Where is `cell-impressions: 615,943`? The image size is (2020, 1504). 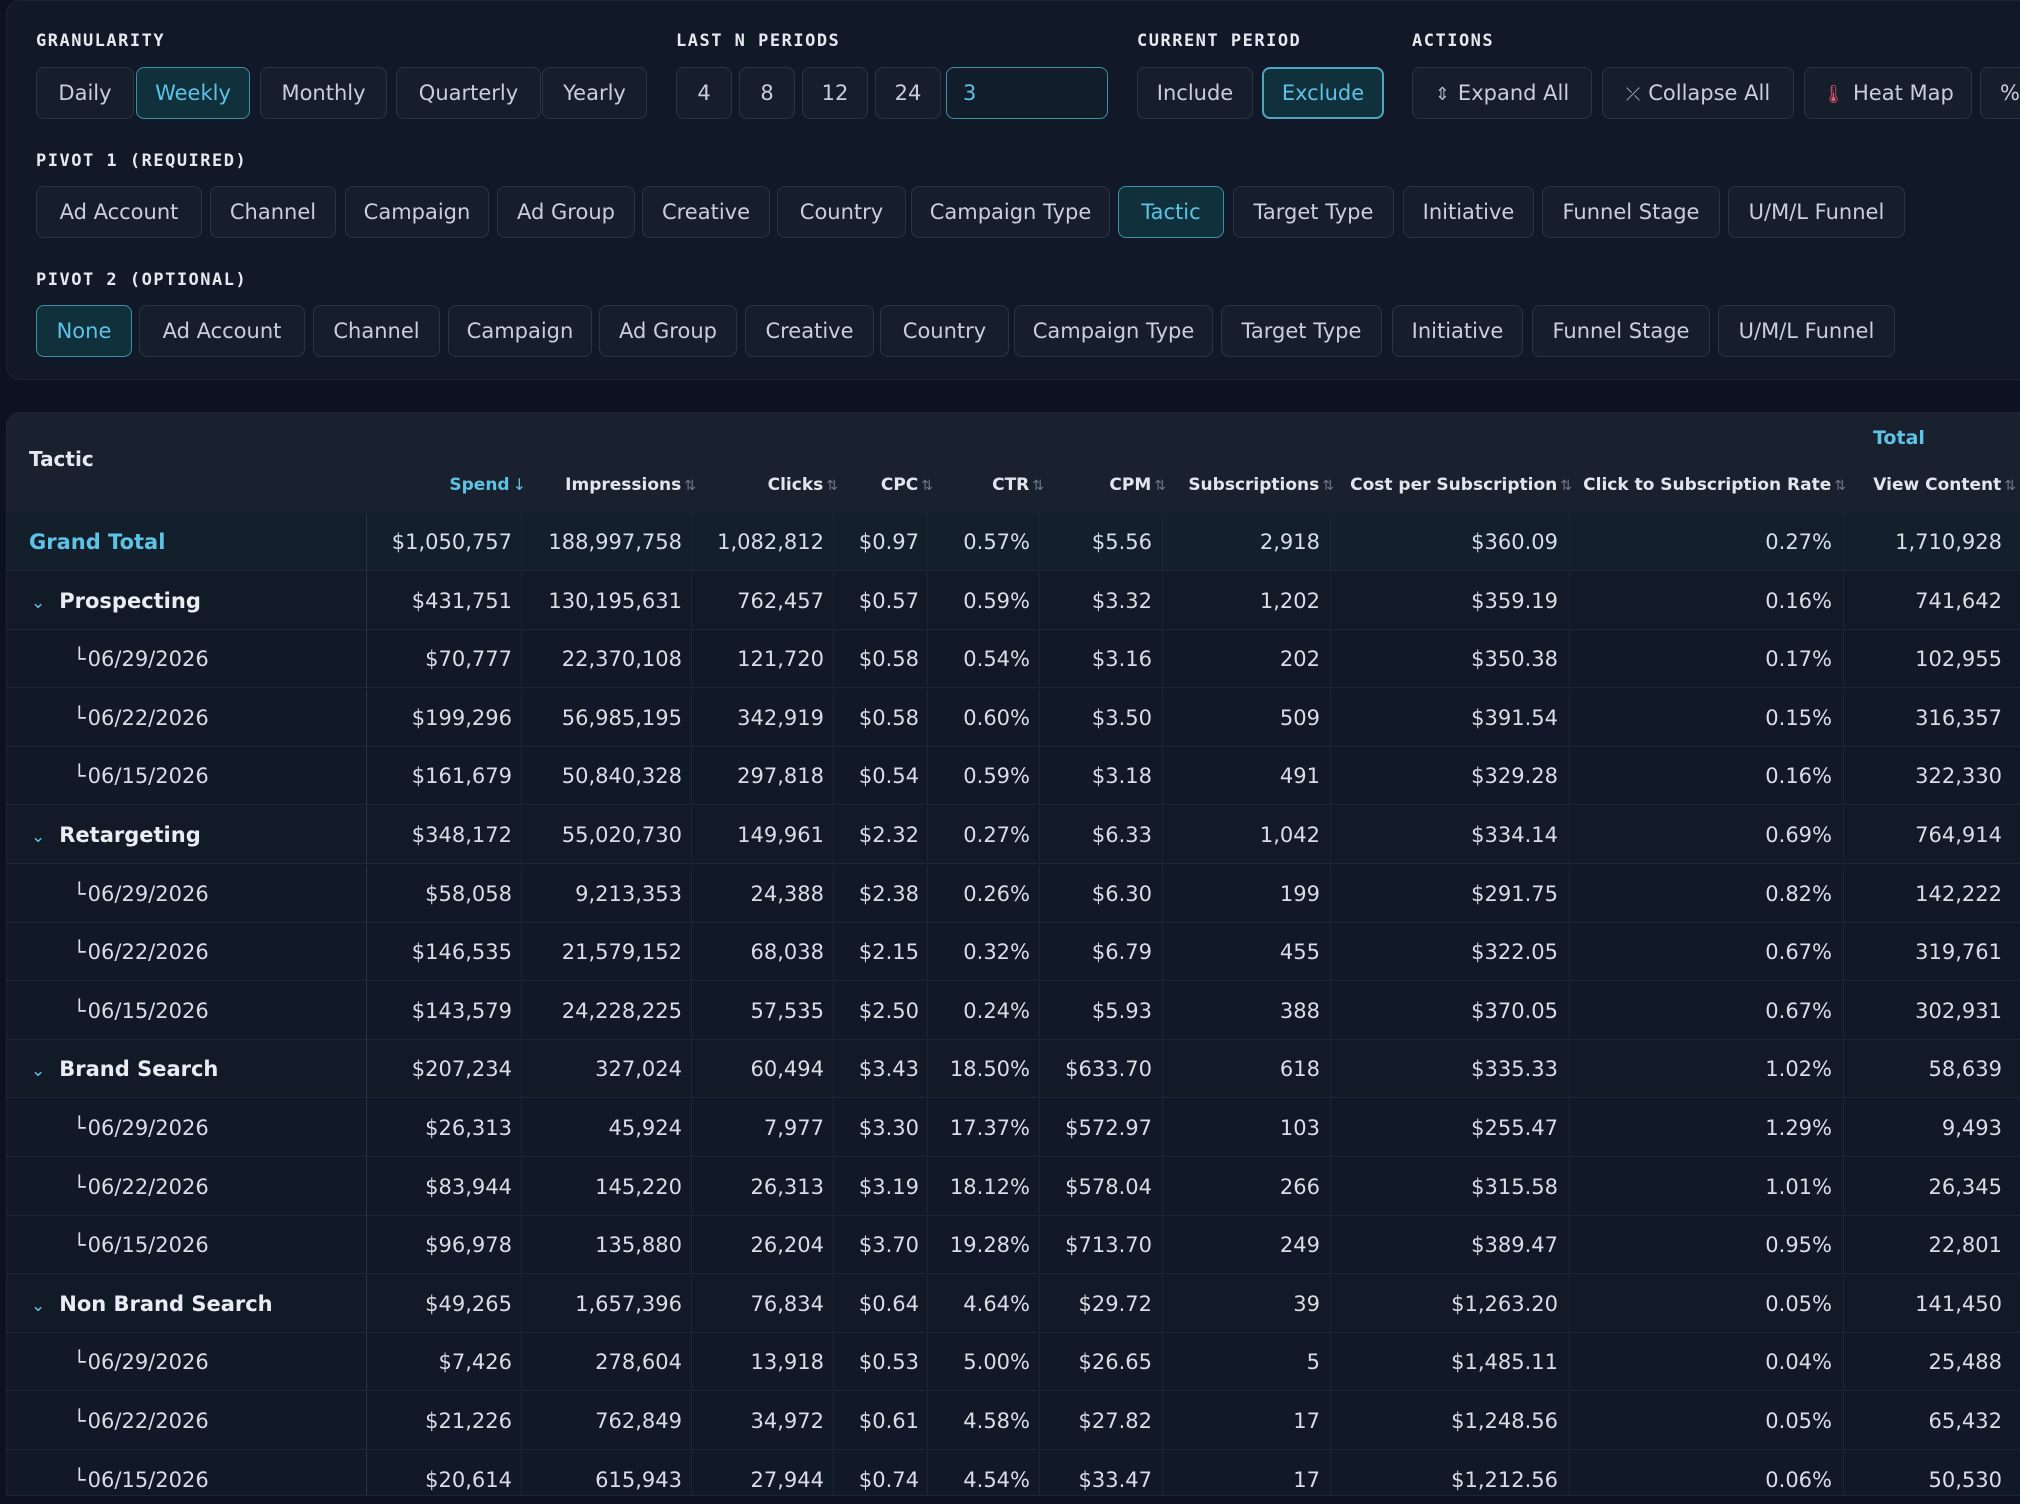 cell-impressions: 615,943 is located at coordinates (638, 1479).